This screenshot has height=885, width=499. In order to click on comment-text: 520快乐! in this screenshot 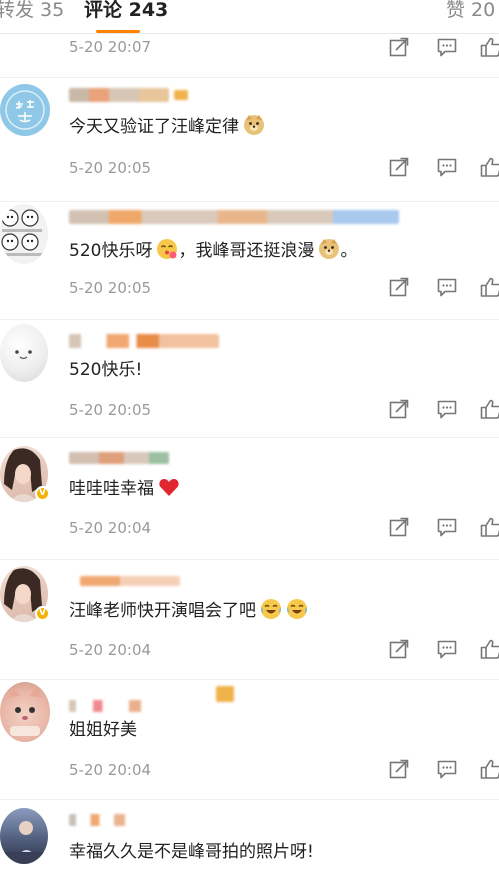, I will do `click(106, 370)`.